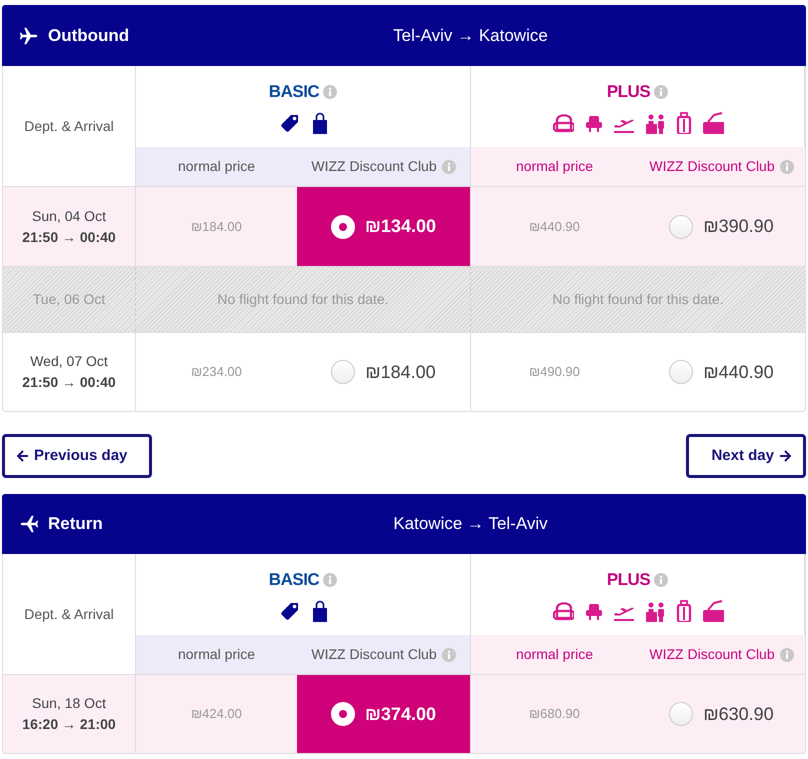 The width and height of the screenshot is (808, 759). I want to click on club-price: ₪374.00, so click(400, 714).